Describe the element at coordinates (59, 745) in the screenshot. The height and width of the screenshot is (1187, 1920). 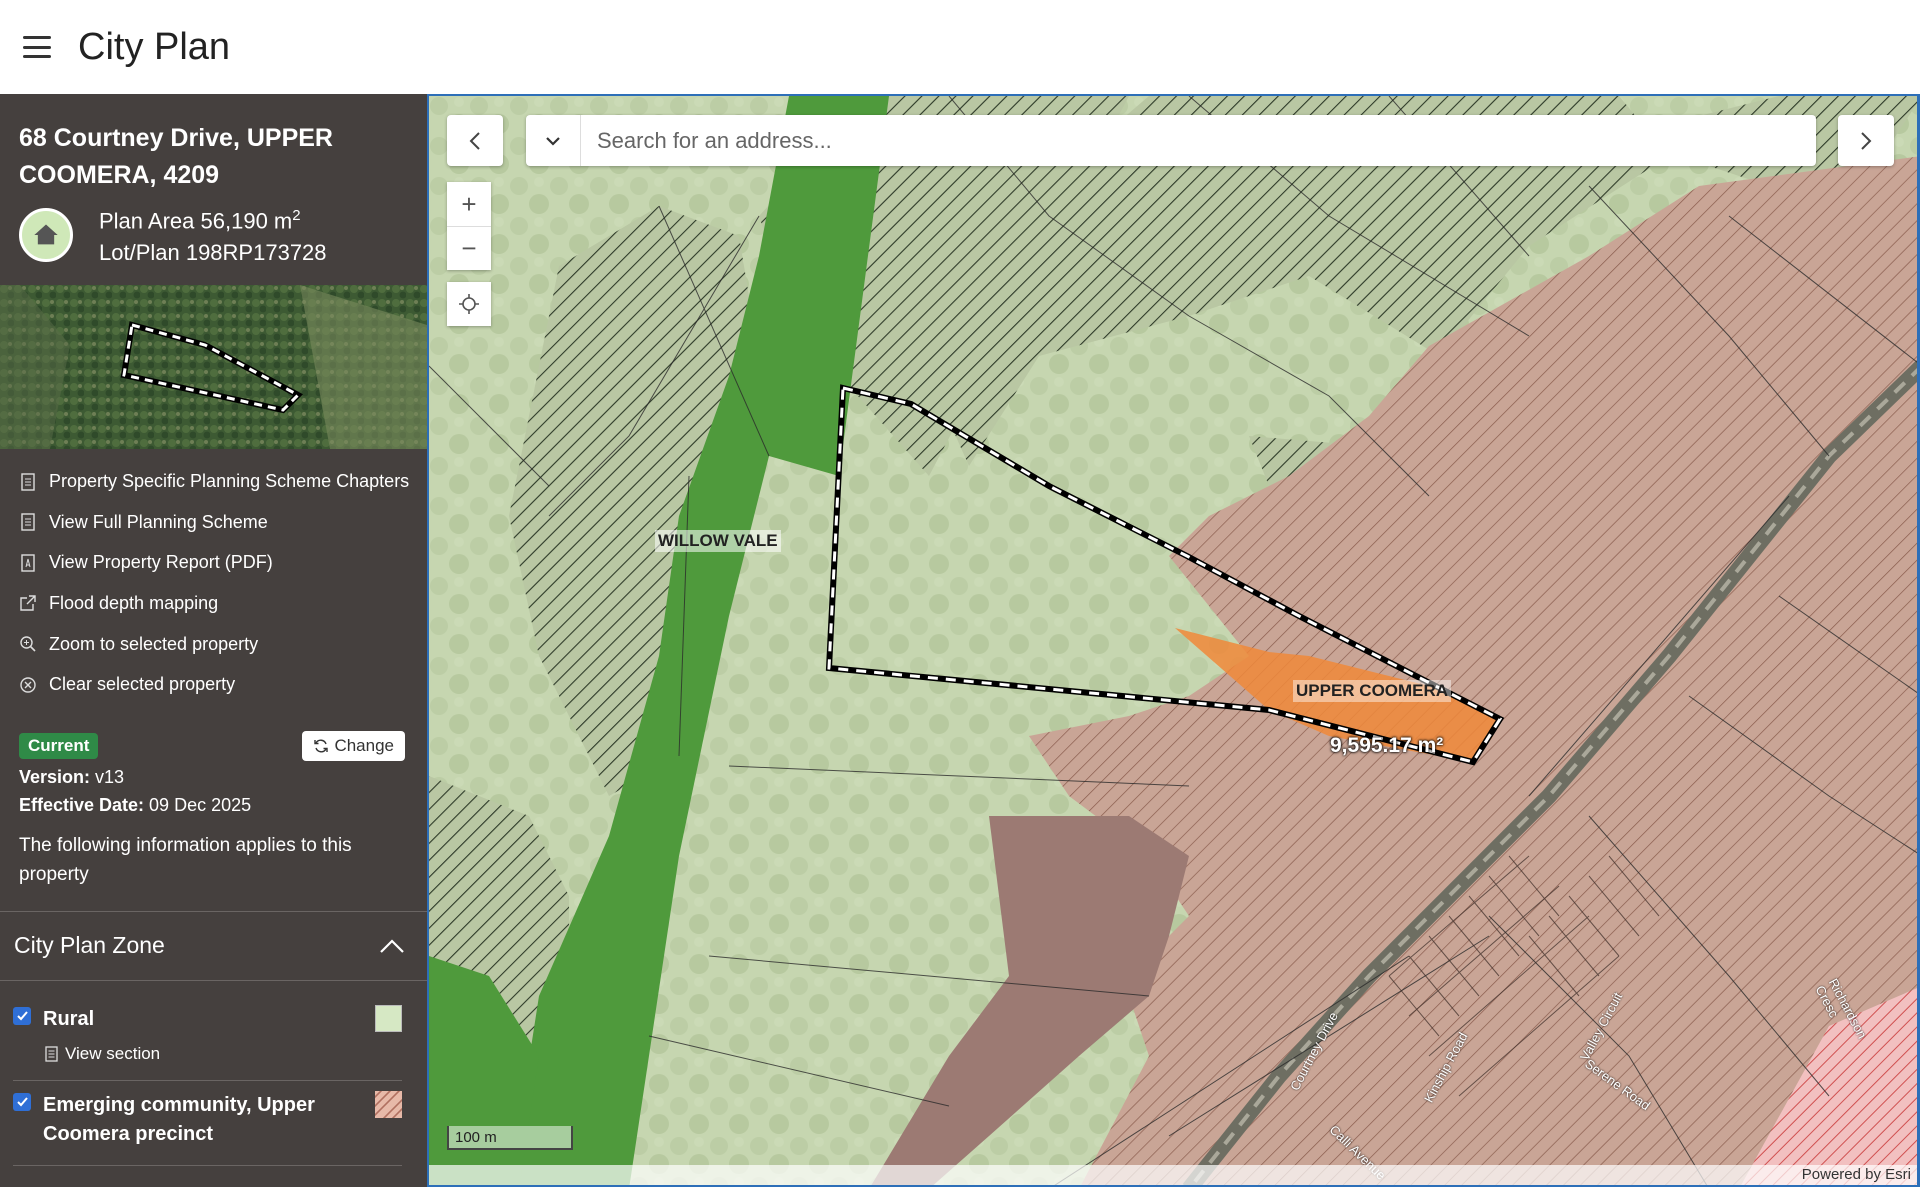
I see `current-badge: Current` at that location.